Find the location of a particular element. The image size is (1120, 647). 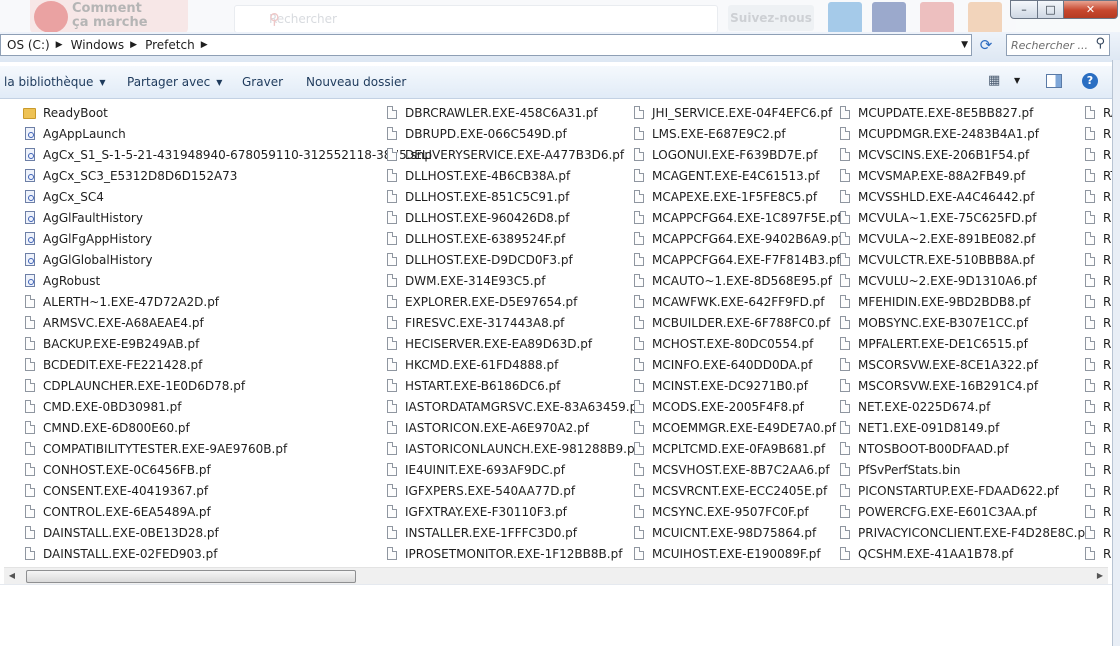

file-item: HKCMD.EXE-61FD4888.pf is located at coordinates (514, 365).